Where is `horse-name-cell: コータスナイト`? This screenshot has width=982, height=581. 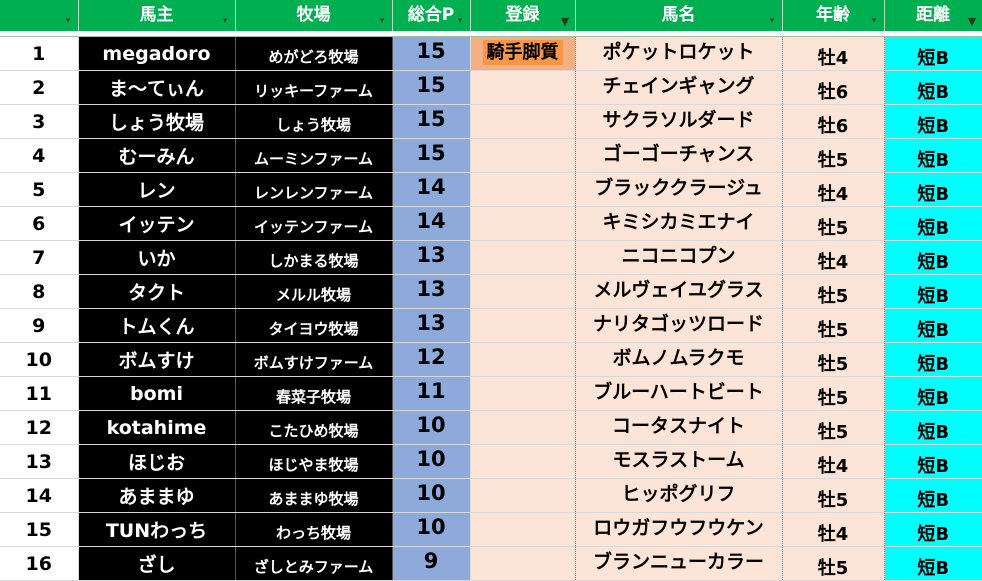
horse-name-cell: コータスナイト is located at coordinates (679, 427).